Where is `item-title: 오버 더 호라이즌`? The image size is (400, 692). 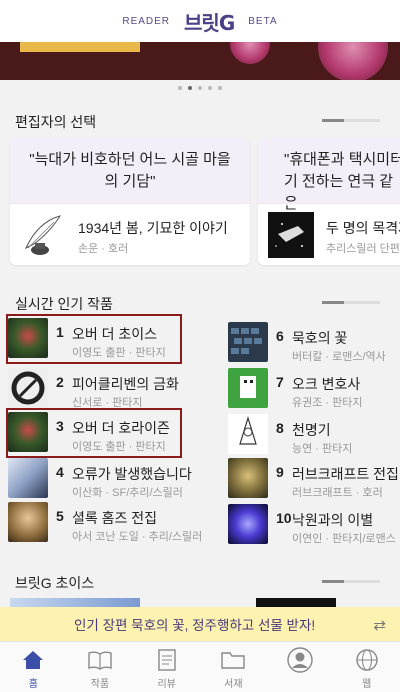 item-title: 오버 더 호라이즌 is located at coordinates (121, 428).